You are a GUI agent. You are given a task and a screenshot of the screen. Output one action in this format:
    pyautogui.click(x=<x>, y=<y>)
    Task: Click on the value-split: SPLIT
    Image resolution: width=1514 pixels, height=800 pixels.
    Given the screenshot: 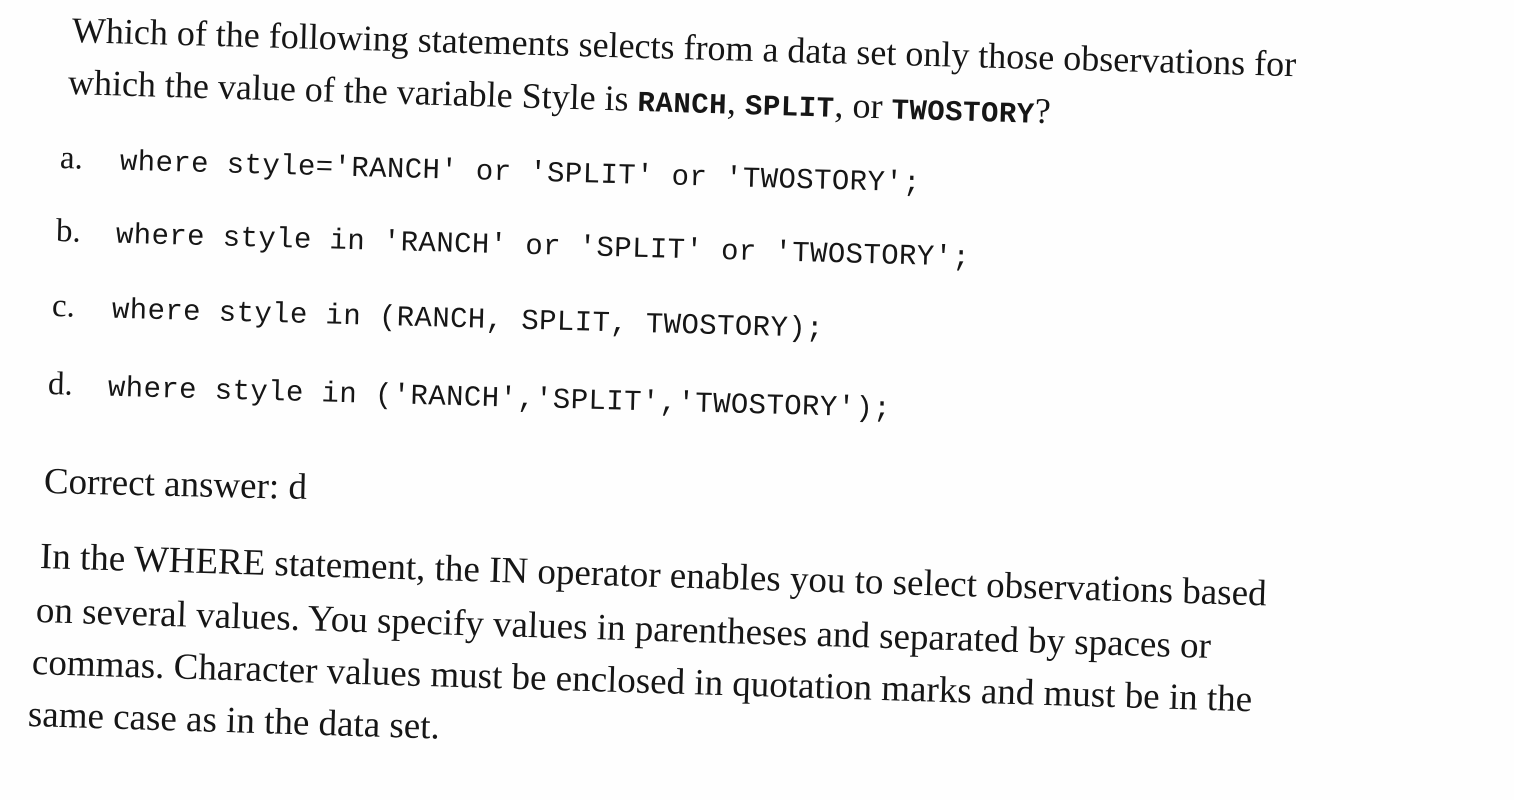 What is the action you would take?
    pyautogui.click(x=789, y=108)
    